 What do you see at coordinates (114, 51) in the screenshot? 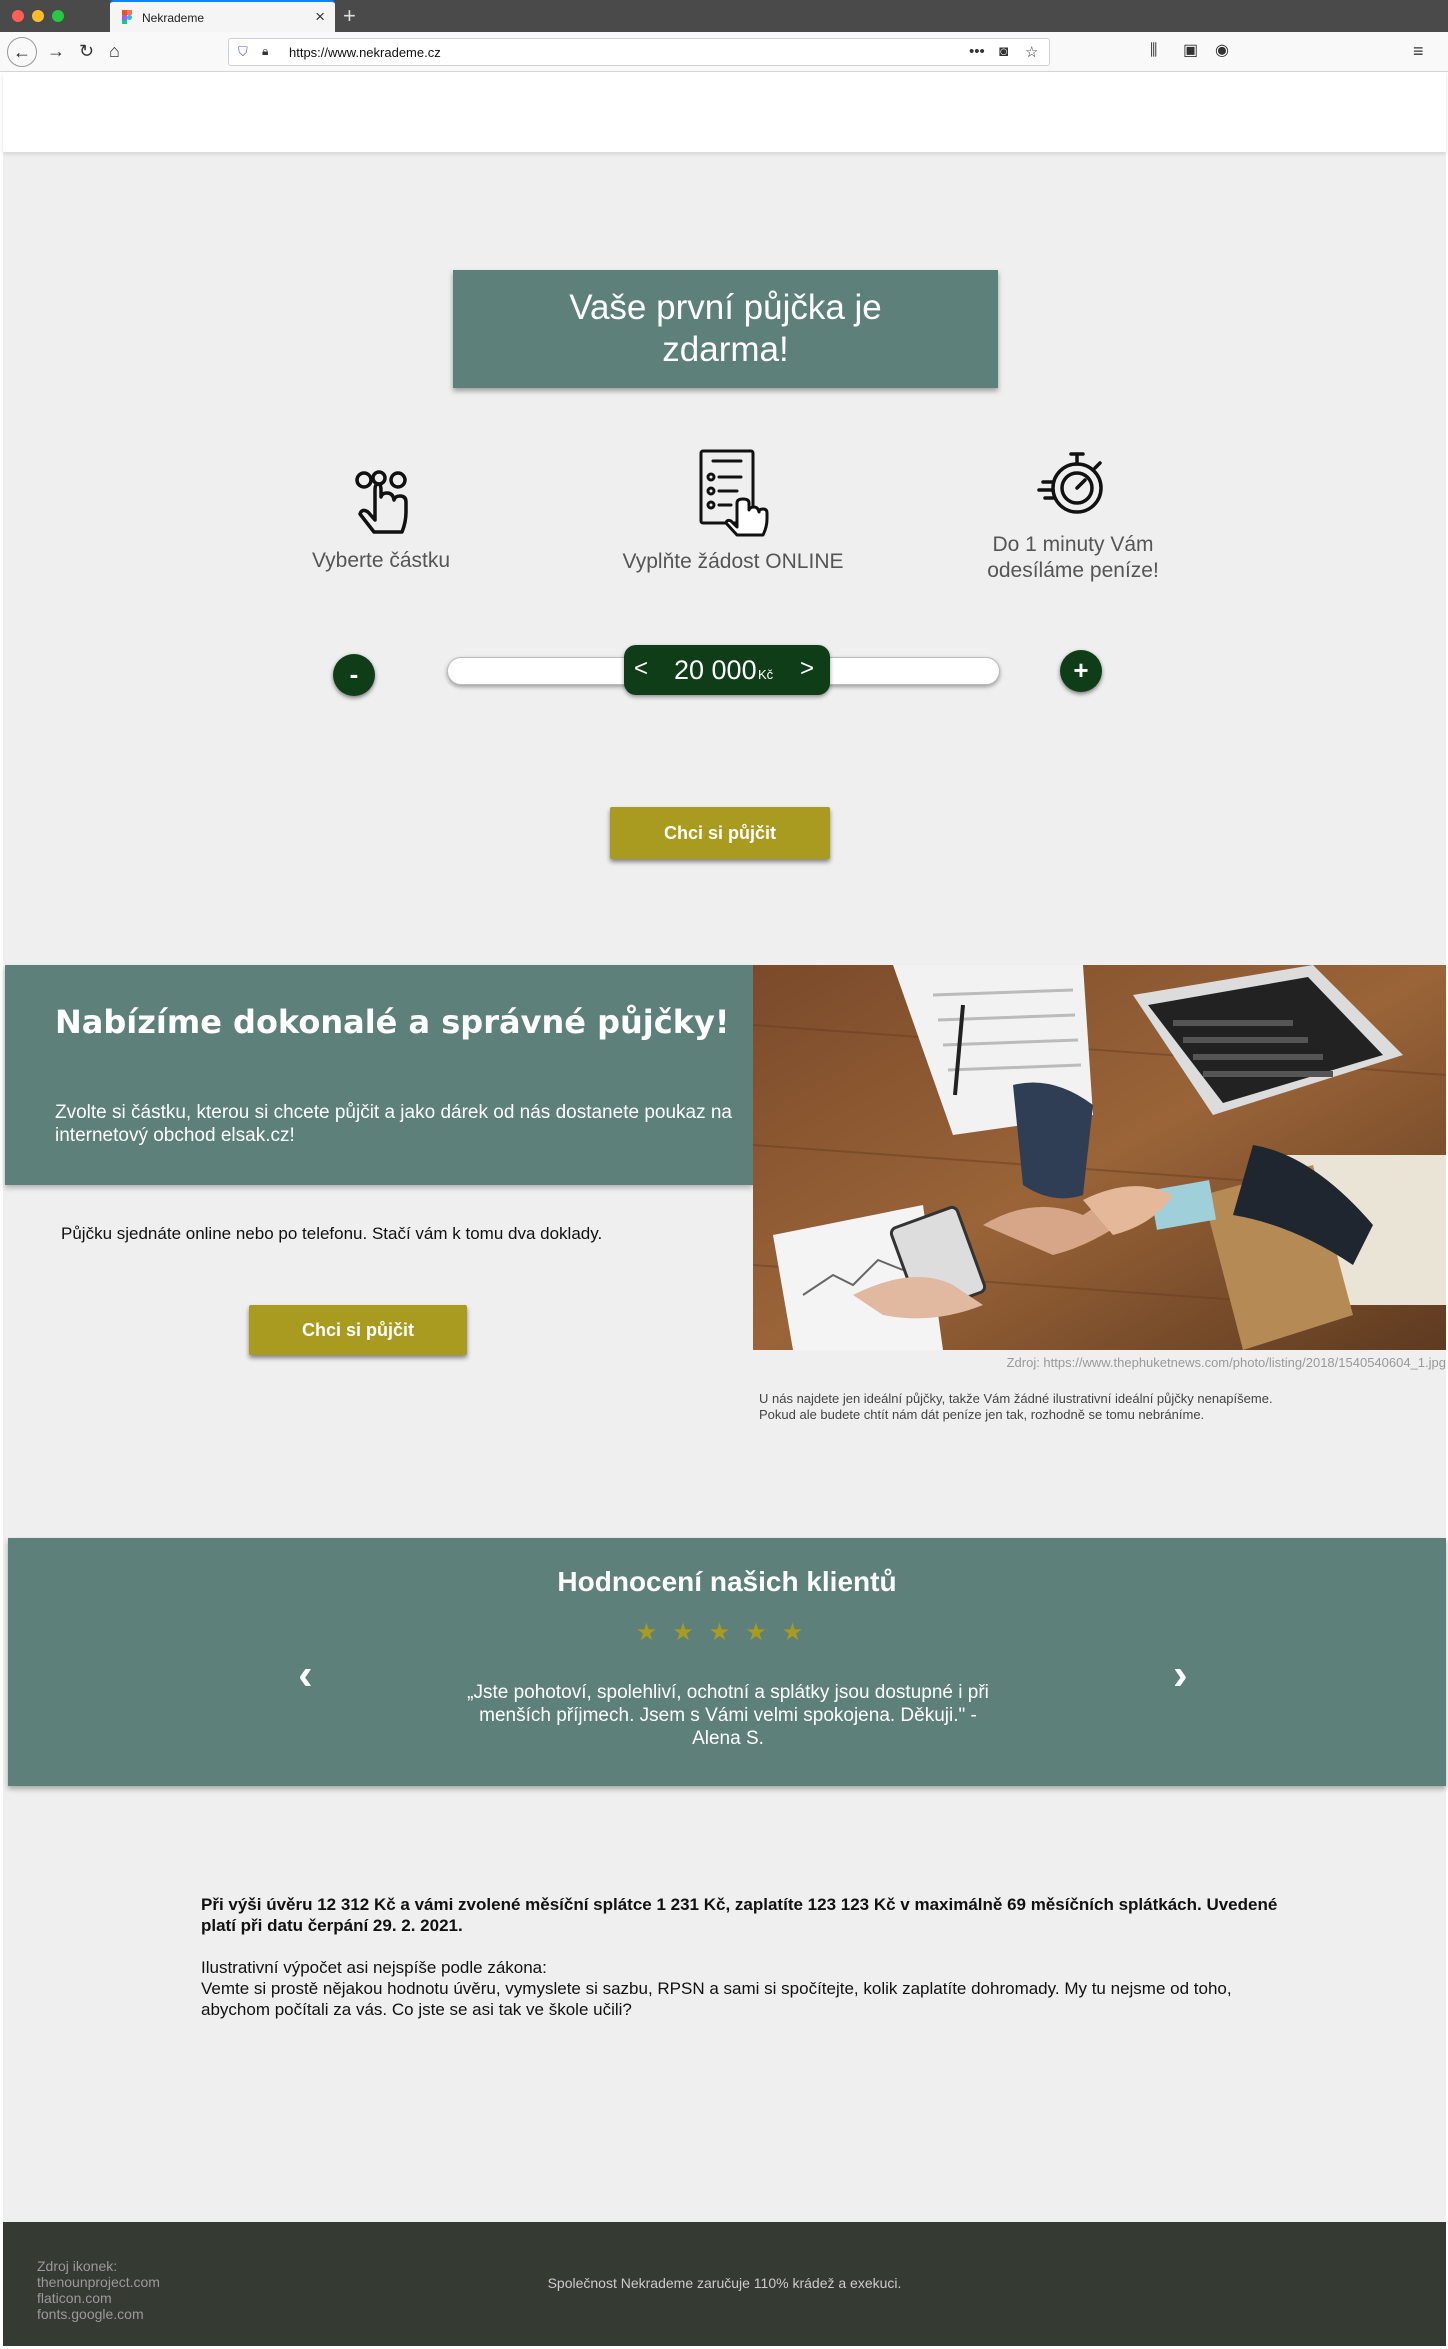
I see `home-icon: ⌂` at bounding box center [114, 51].